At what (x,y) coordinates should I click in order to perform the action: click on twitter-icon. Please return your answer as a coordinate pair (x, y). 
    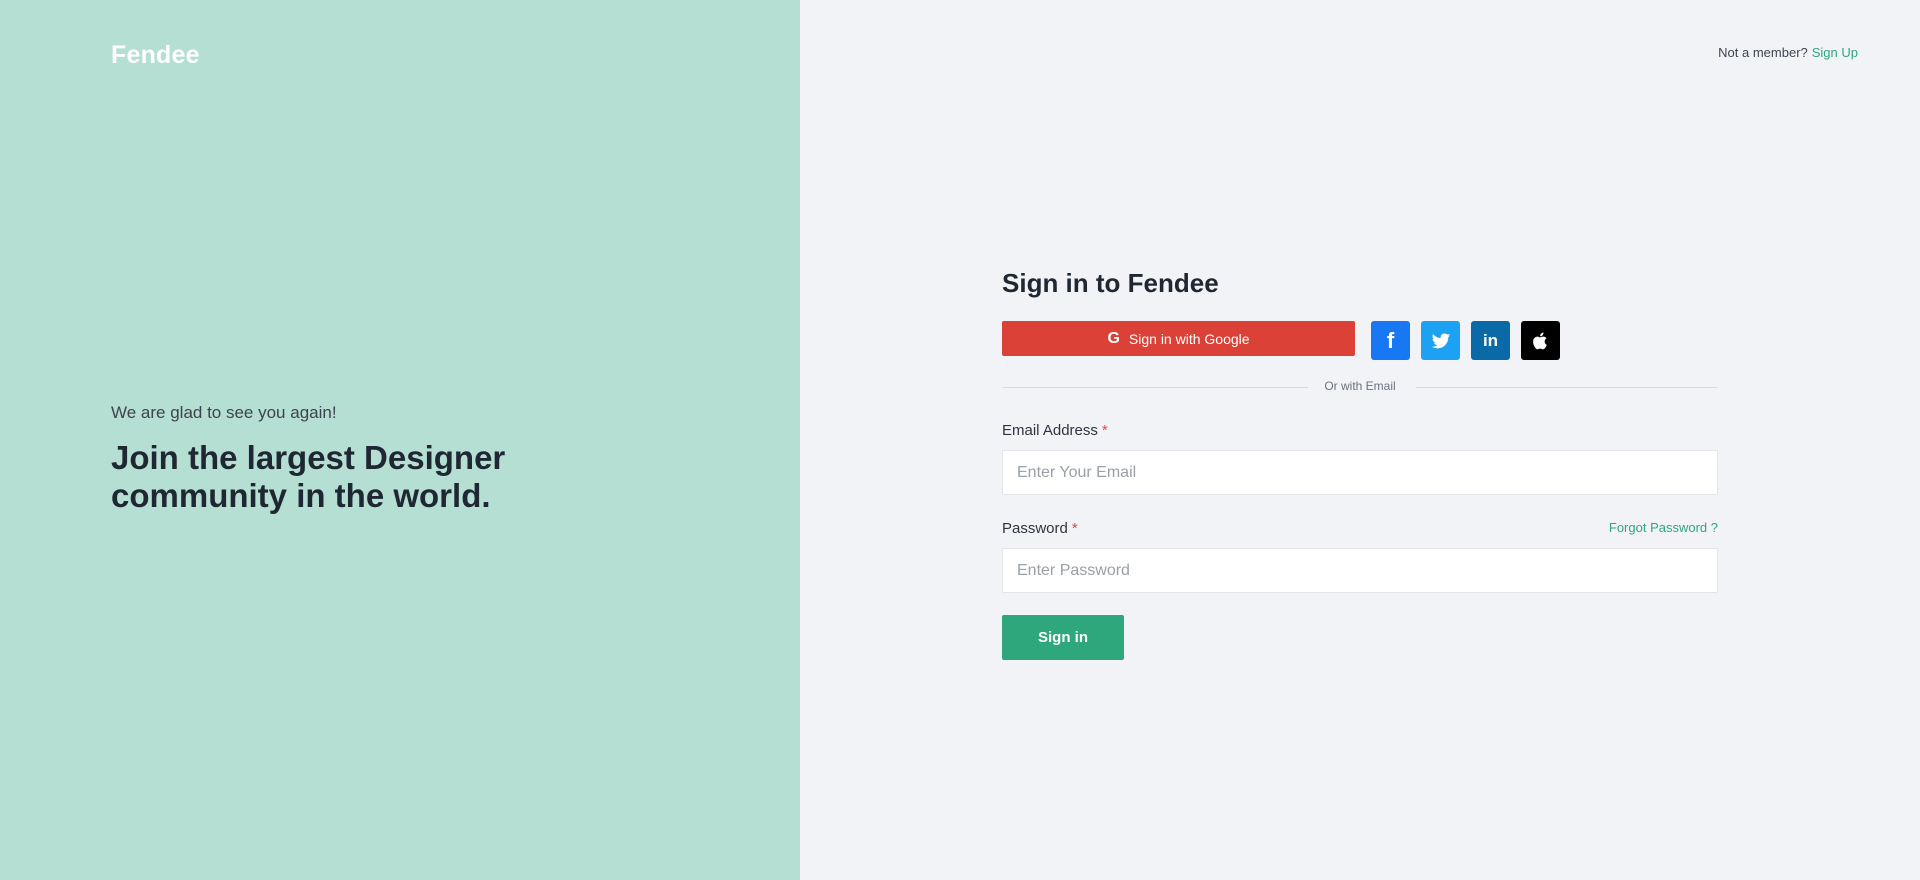
    Looking at the image, I should click on (1440, 340).